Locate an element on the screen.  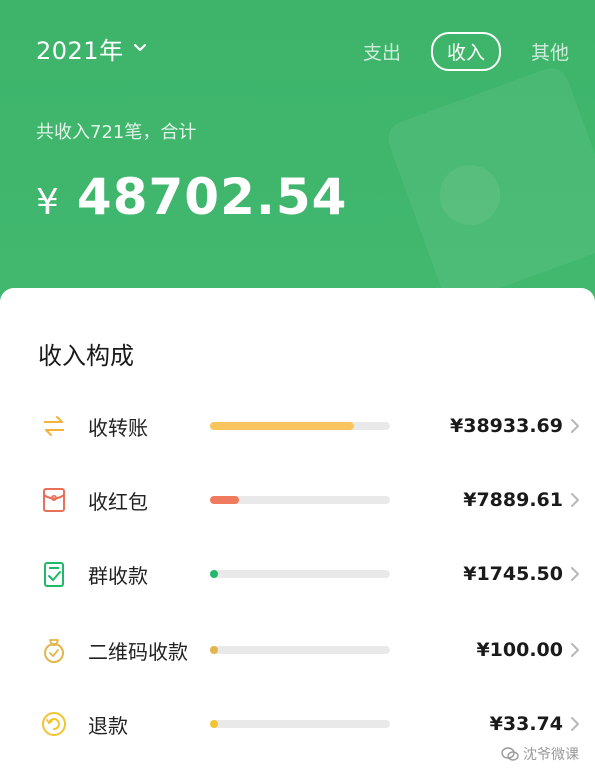
watermark: 沈爷微课 is located at coordinates (540, 754).